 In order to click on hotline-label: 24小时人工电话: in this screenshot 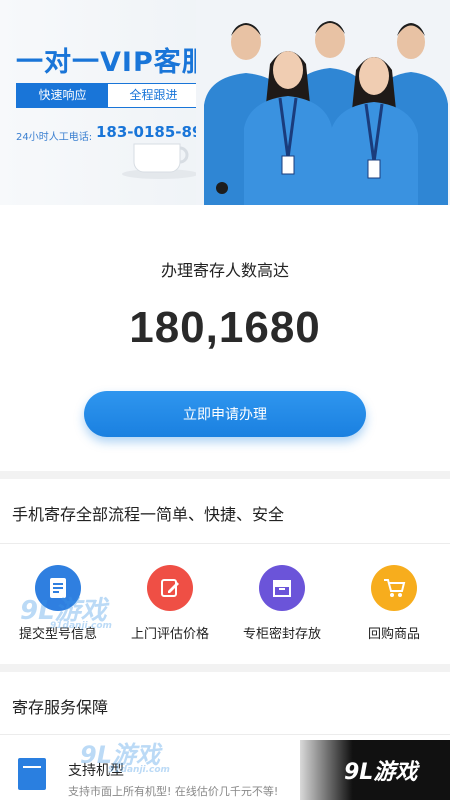, I will do `click(54, 137)`.